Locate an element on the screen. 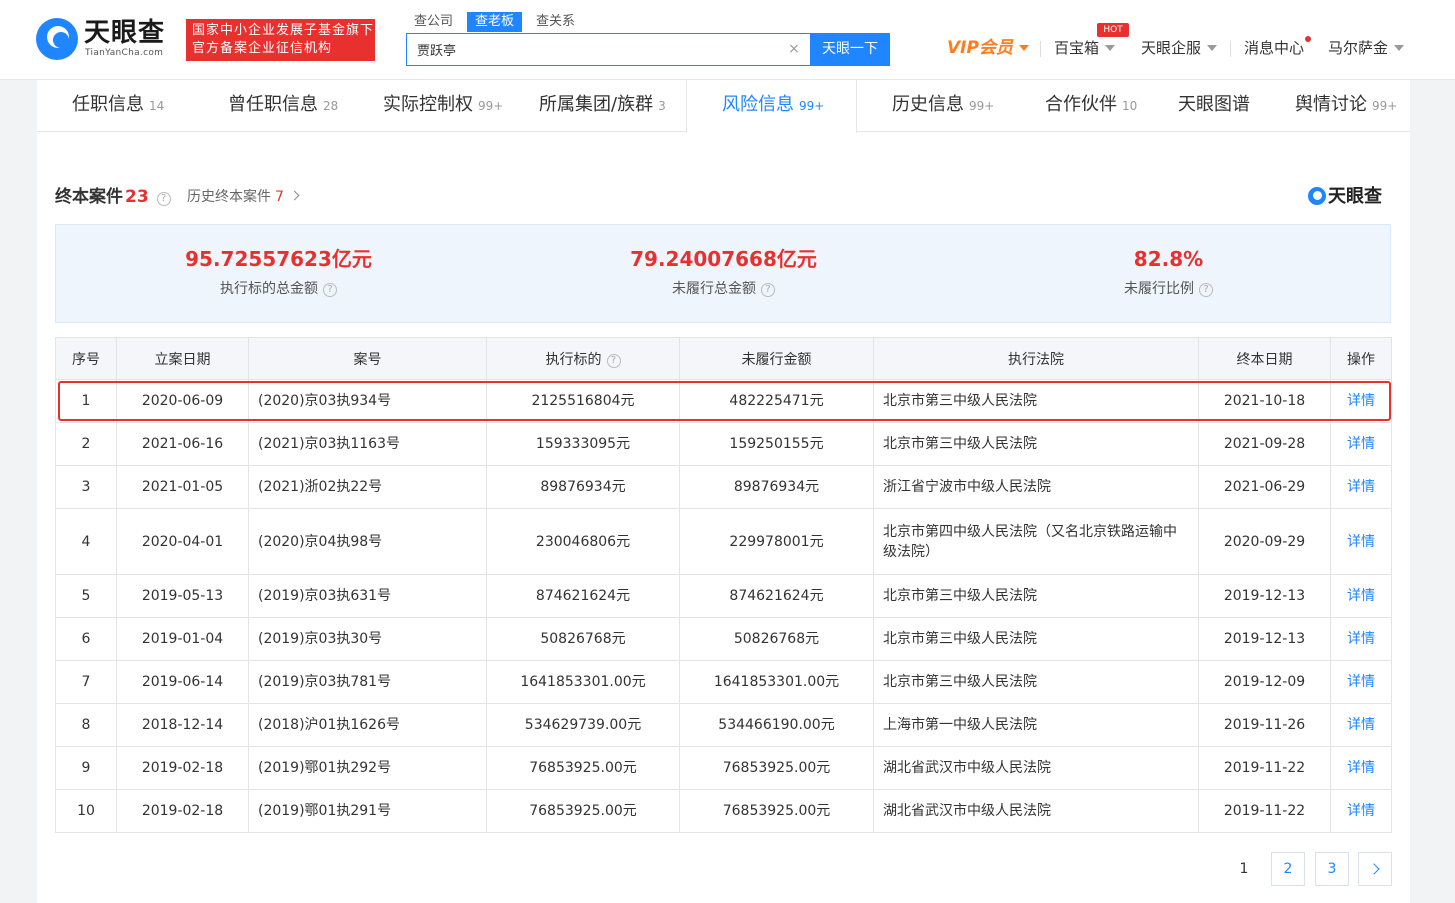  cell-filing-date: 2019-01-04 is located at coordinates (182, 639).